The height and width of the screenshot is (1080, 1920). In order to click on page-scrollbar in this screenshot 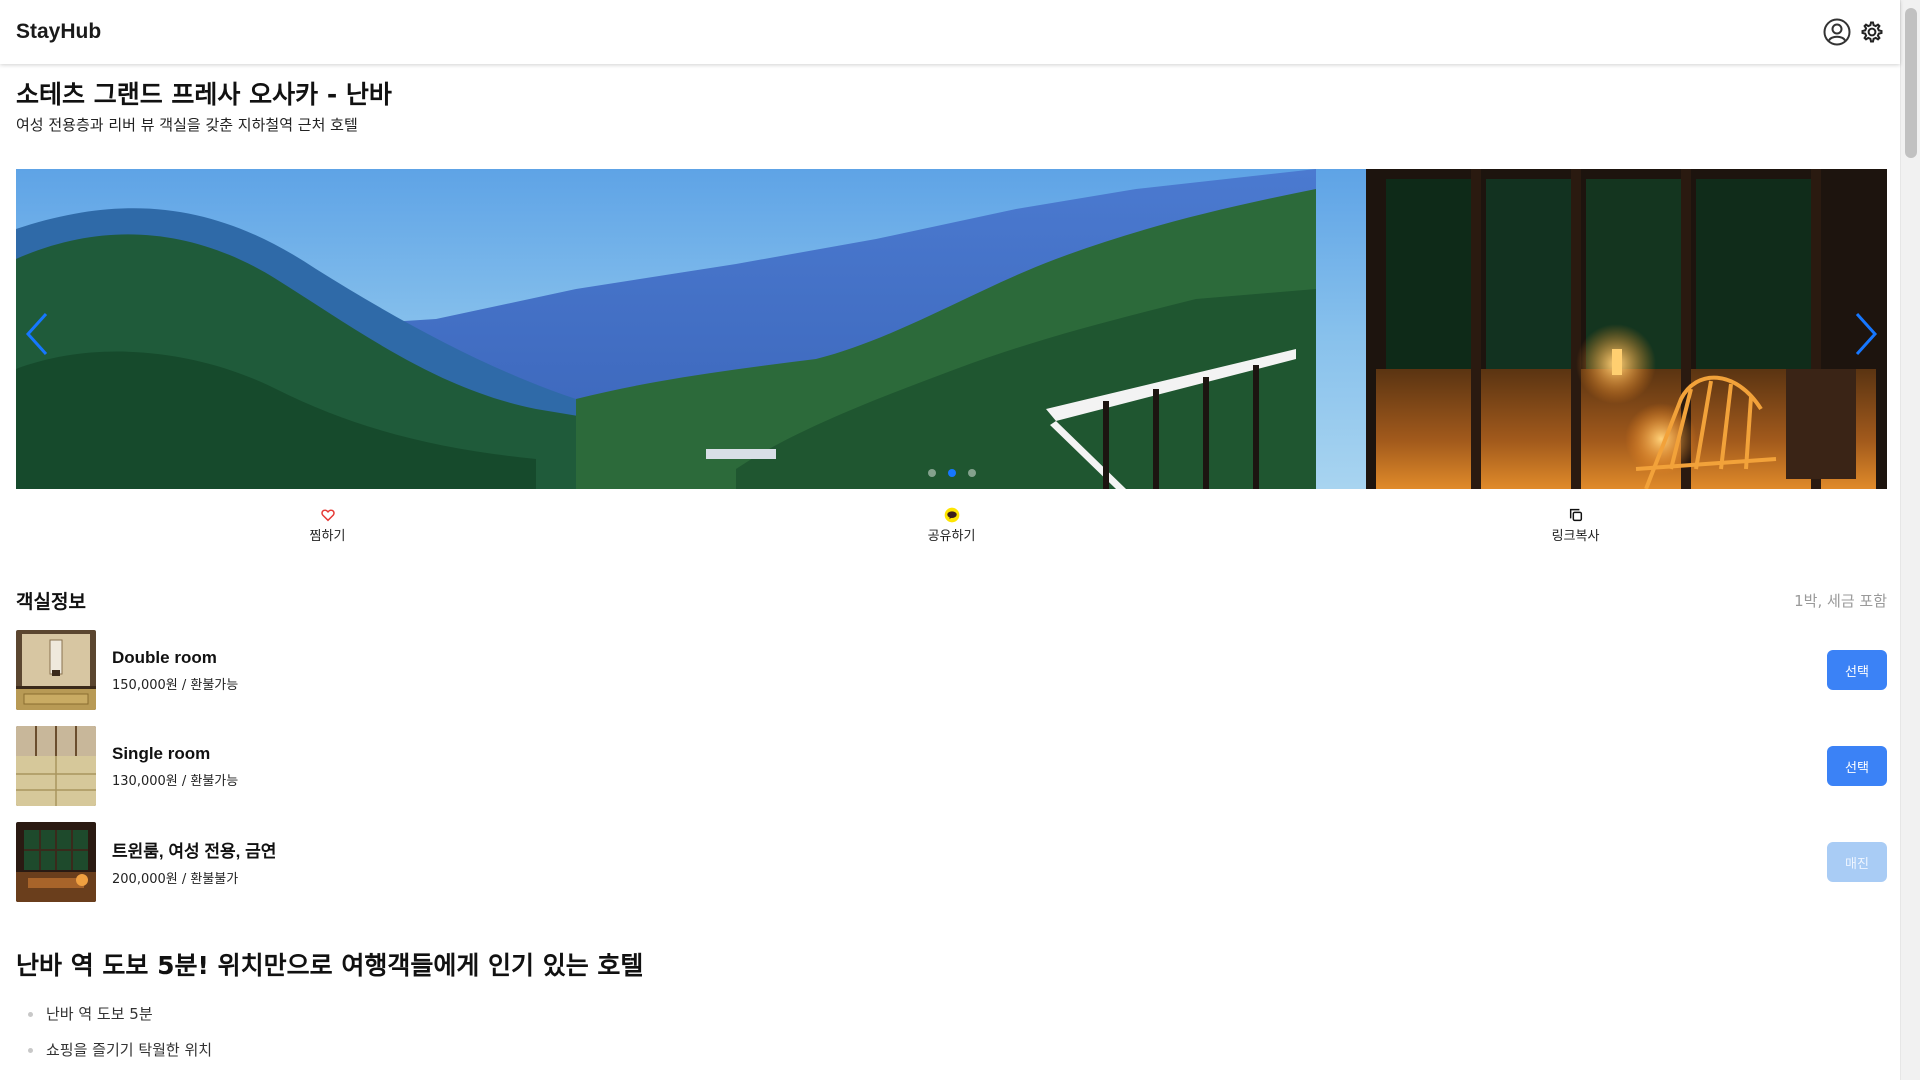, I will do `click(1910, 540)`.